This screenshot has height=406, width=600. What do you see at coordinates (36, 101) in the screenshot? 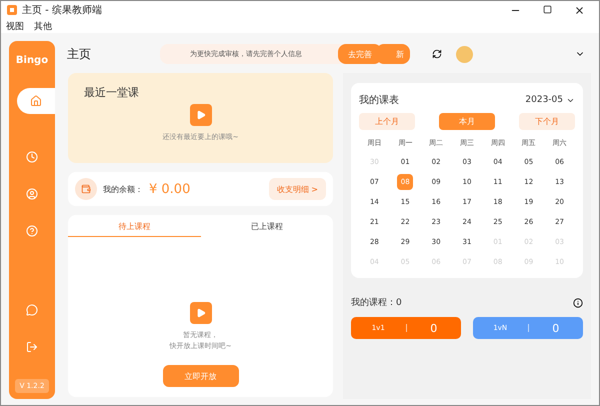
I see `home-icon` at bounding box center [36, 101].